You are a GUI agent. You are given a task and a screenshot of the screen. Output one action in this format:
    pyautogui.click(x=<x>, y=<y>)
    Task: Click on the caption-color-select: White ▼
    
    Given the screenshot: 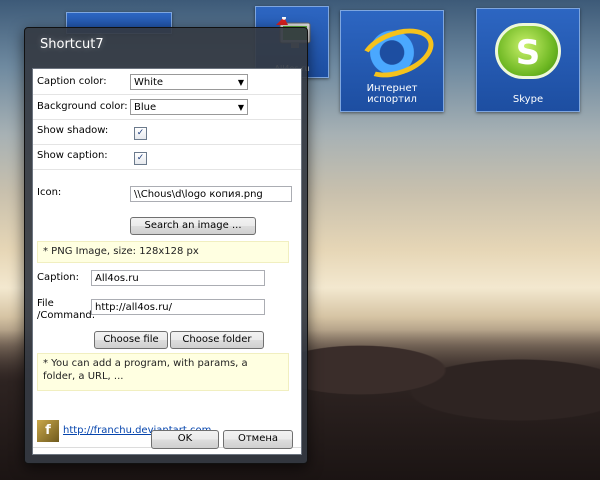 What is the action you would take?
    pyautogui.click(x=189, y=82)
    